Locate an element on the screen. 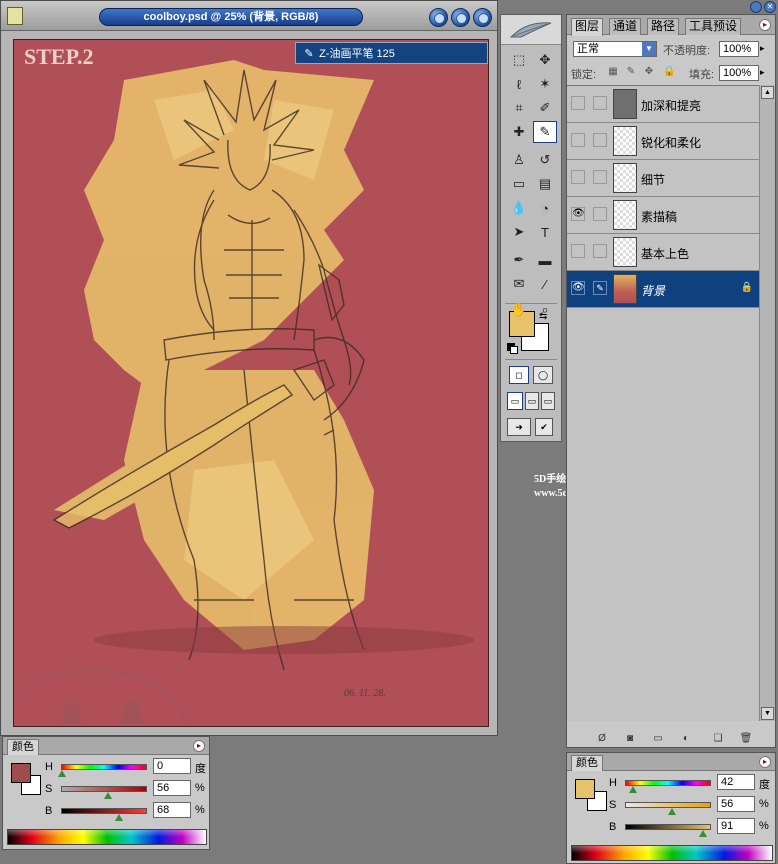 Image resolution: width=778 pixels, height=864 pixels. lock-position-icon: ✥ is located at coordinates (649, 72).